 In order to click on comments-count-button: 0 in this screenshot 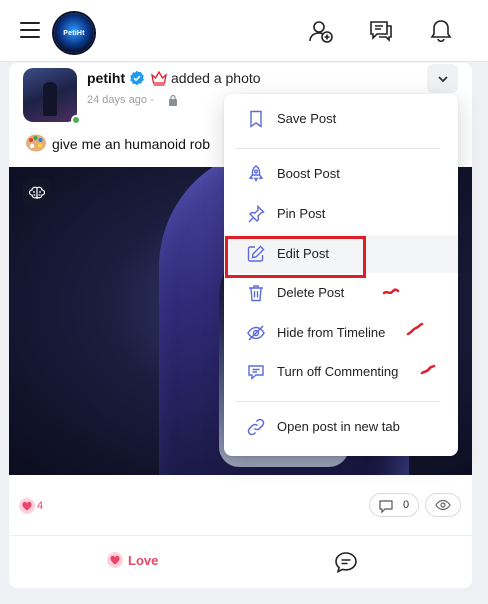, I will do `click(394, 505)`.